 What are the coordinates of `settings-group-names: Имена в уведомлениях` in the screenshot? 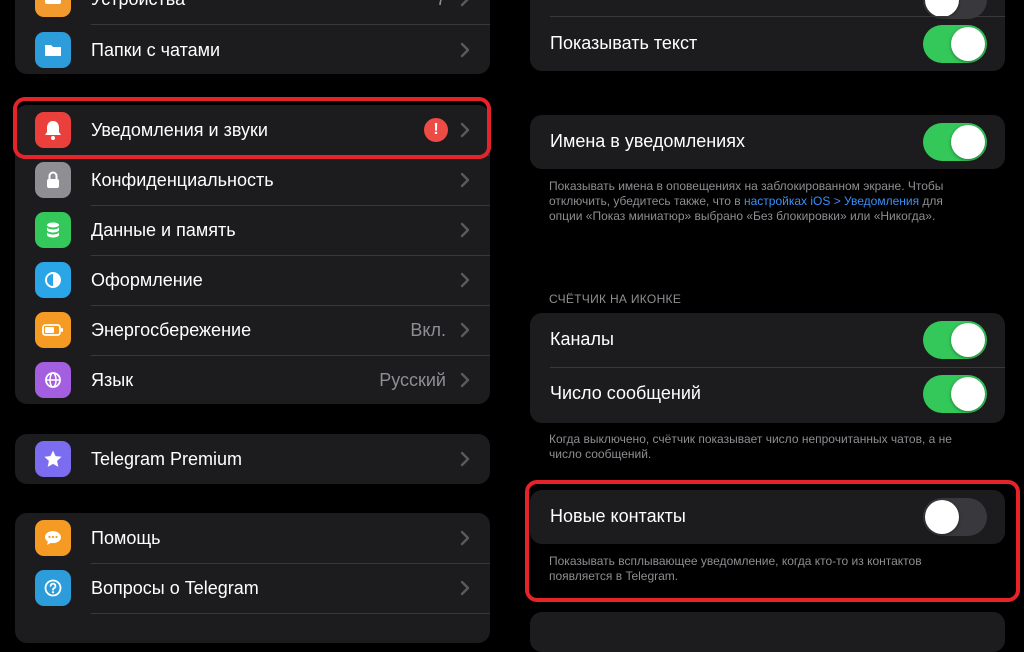 It's located at (767, 142).